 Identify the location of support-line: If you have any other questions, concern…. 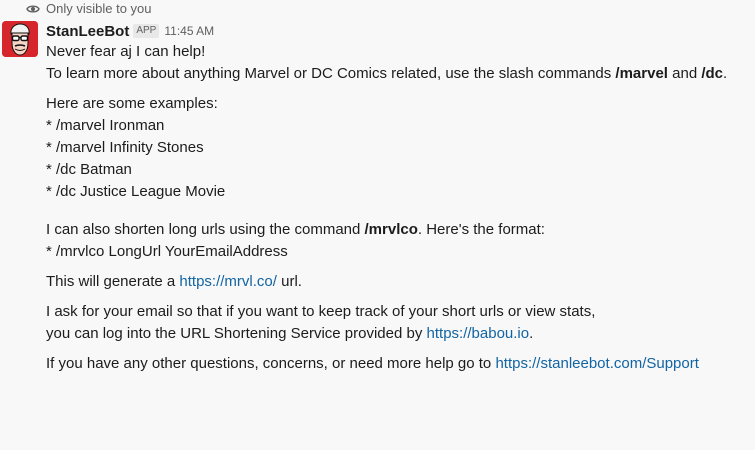
(372, 363).